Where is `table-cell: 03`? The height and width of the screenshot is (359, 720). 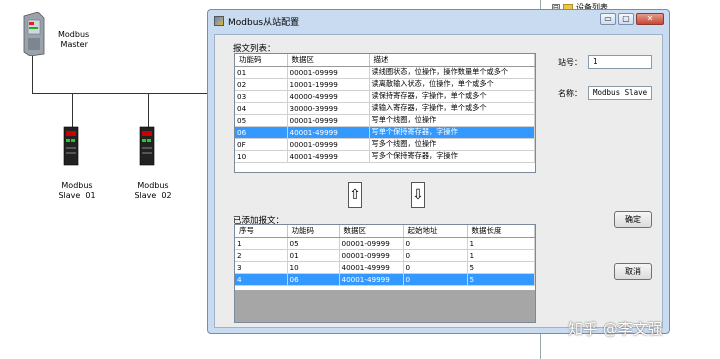 table-cell: 03 is located at coordinates (261, 96).